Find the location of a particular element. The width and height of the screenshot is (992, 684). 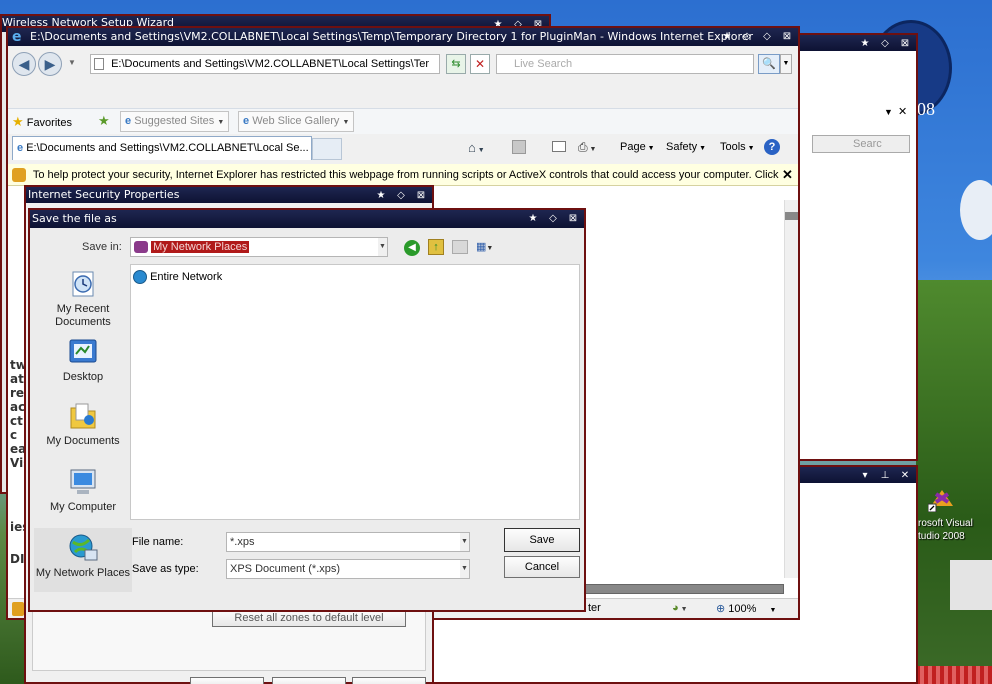

place-network: My Network Places is located at coordinates (83, 560).